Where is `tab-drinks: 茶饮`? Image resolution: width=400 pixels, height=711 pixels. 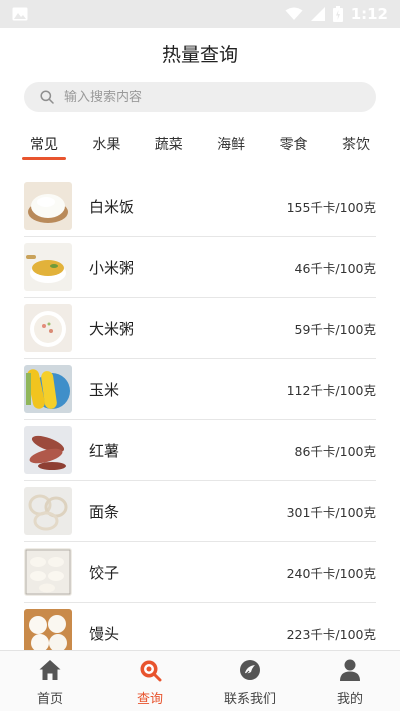
tab-drinks: 茶饮 is located at coordinates (356, 145).